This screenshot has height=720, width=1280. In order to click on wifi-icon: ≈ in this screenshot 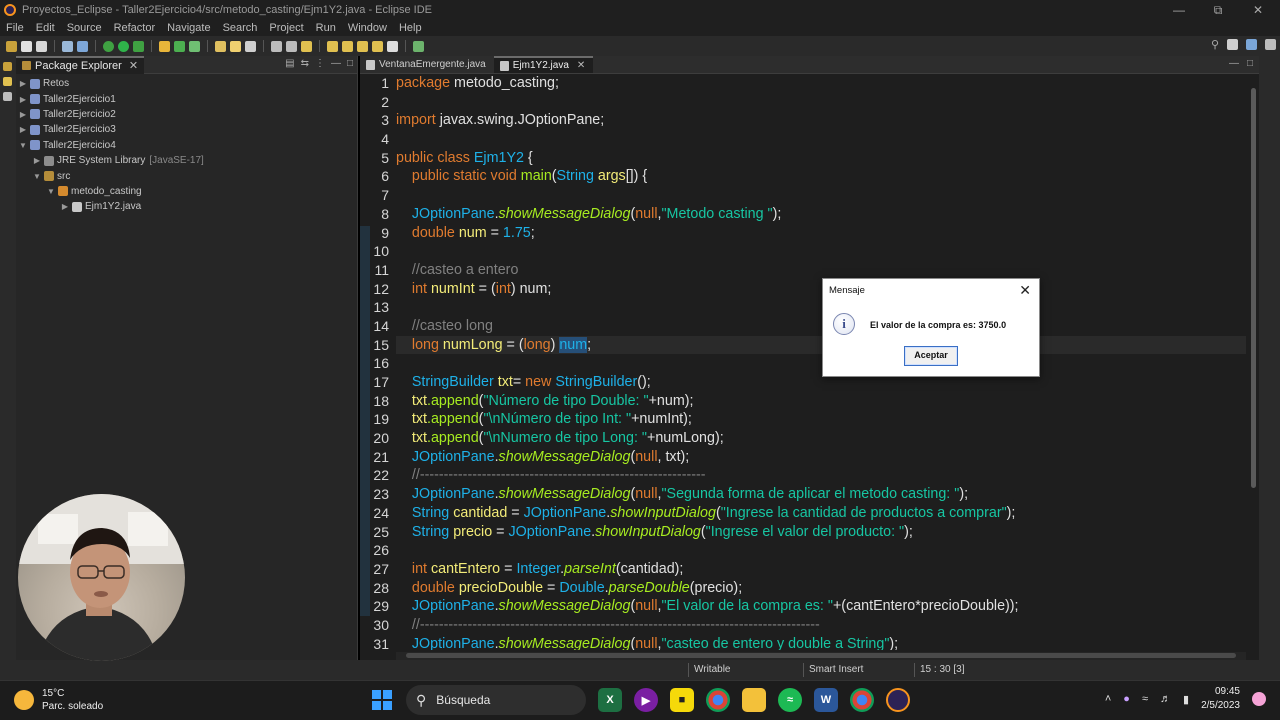, I will do `click(1145, 699)`.